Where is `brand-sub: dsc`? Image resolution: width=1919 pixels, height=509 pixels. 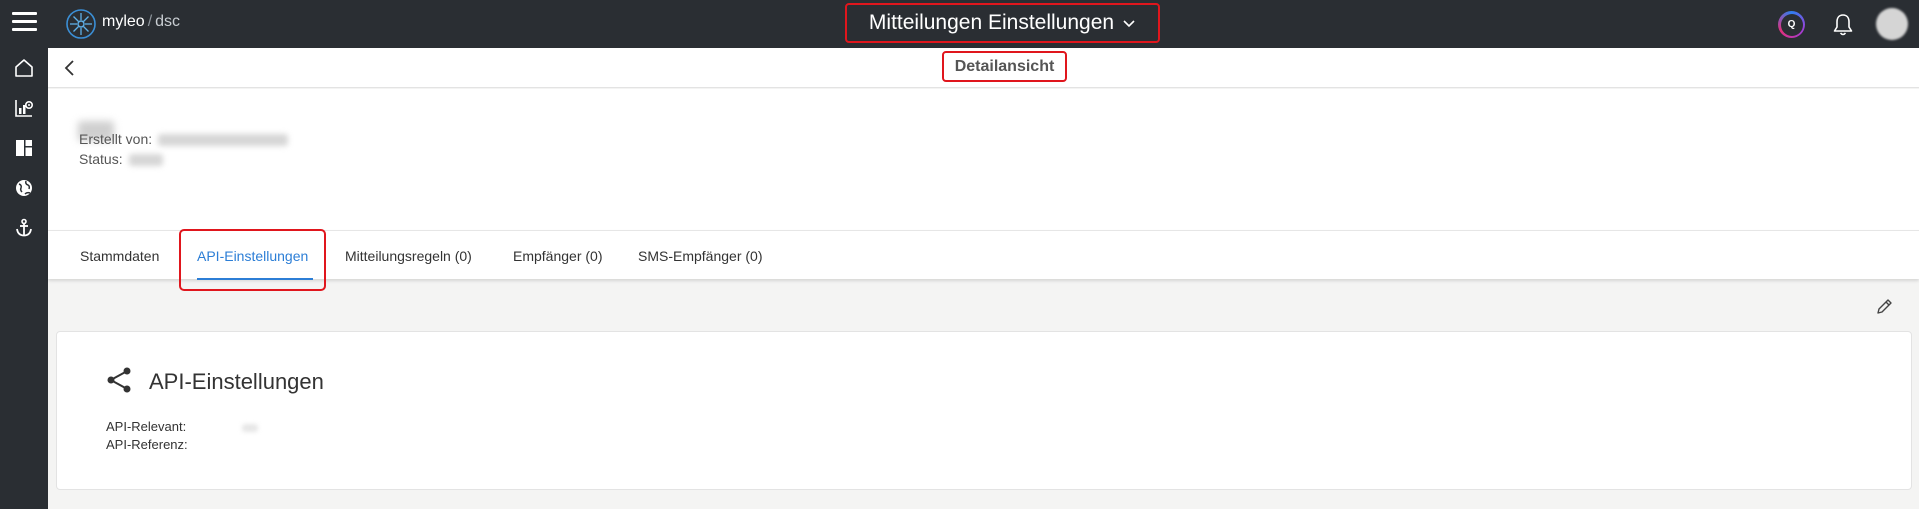
brand-sub: dsc is located at coordinates (168, 21).